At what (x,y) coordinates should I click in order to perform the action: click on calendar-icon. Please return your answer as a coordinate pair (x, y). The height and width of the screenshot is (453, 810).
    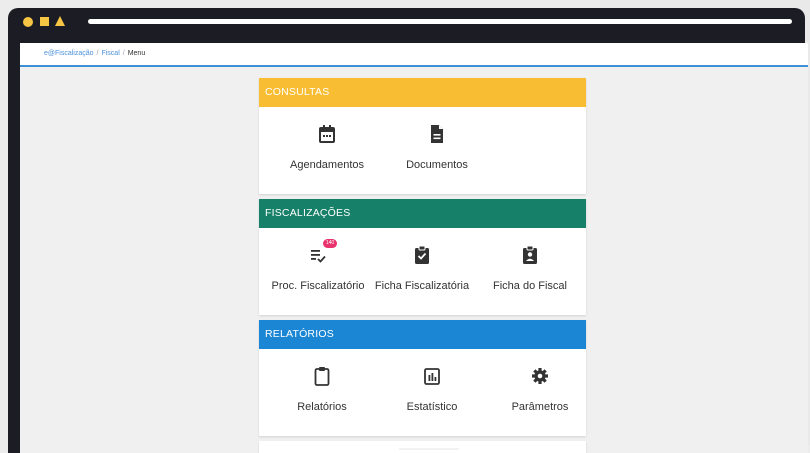
    Looking at the image, I should click on (327, 134).